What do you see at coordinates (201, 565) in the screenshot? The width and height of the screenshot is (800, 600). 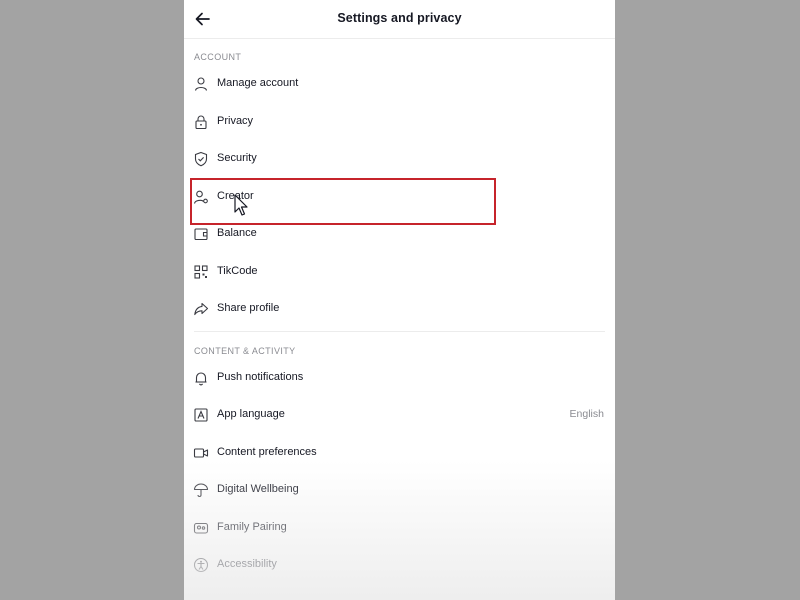 I see `accessibility-icon` at bounding box center [201, 565].